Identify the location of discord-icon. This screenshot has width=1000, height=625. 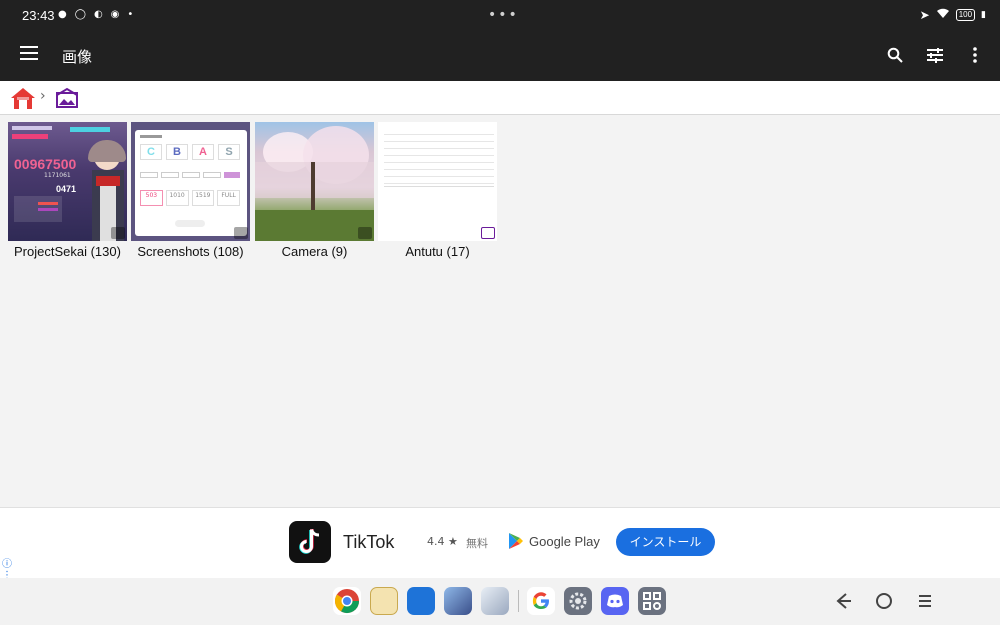
(615, 601).